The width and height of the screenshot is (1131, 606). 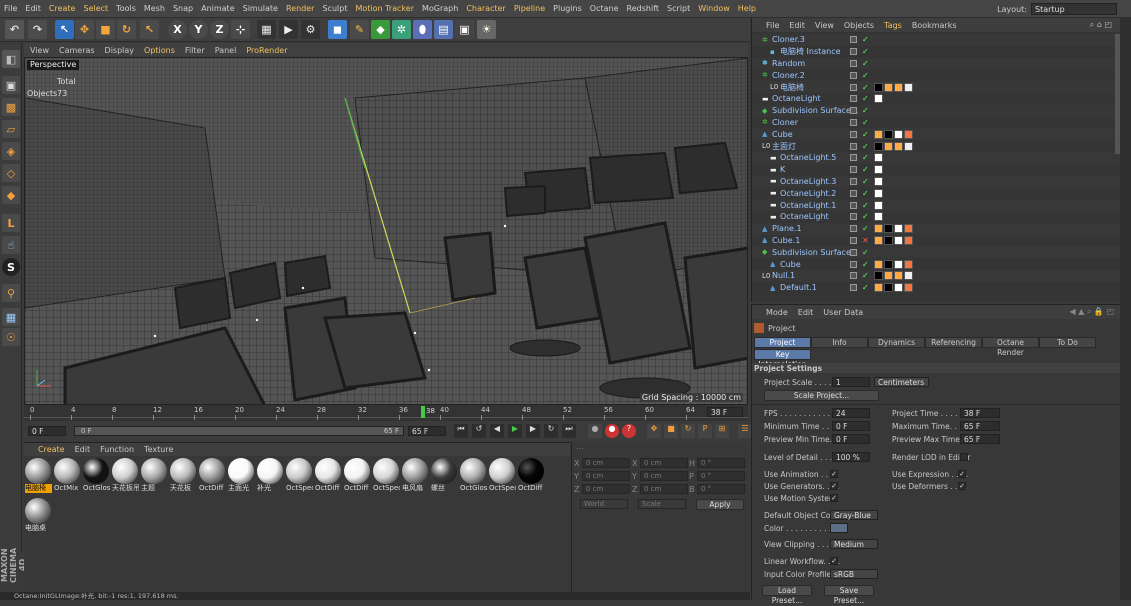 What do you see at coordinates (851, 413) in the screenshot?
I see `fps-field: 24` at bounding box center [851, 413].